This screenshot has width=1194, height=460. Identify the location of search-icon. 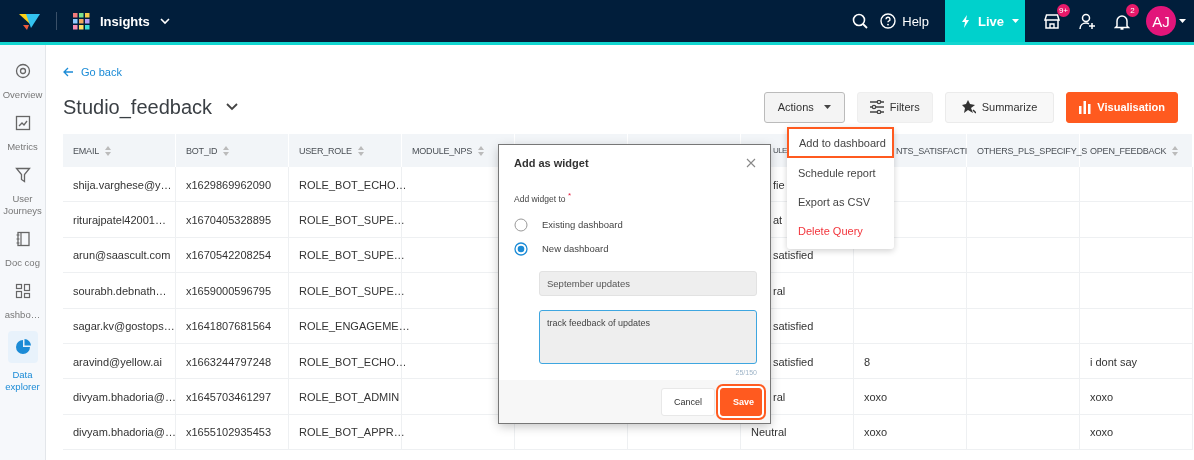
(860, 21).